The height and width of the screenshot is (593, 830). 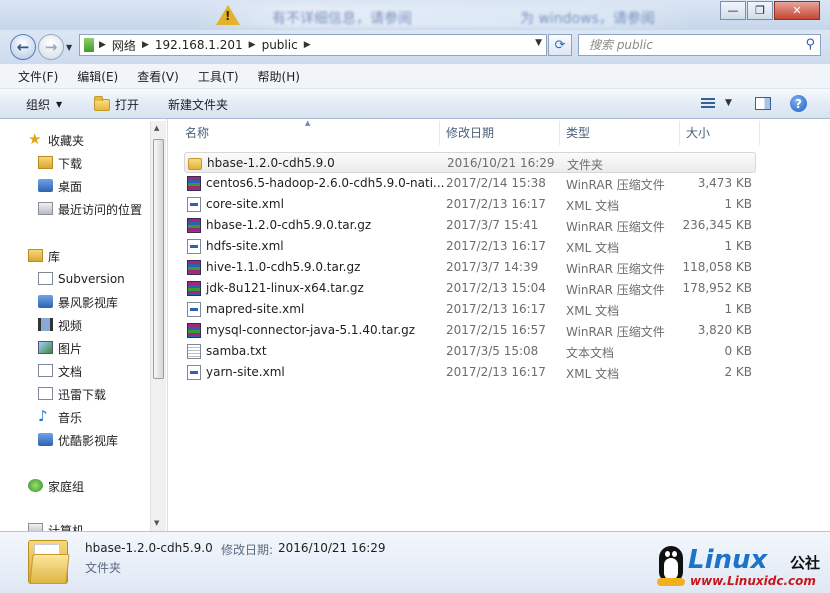 What do you see at coordinates (51, 47) in the screenshot?
I see `forward-button: →` at bounding box center [51, 47].